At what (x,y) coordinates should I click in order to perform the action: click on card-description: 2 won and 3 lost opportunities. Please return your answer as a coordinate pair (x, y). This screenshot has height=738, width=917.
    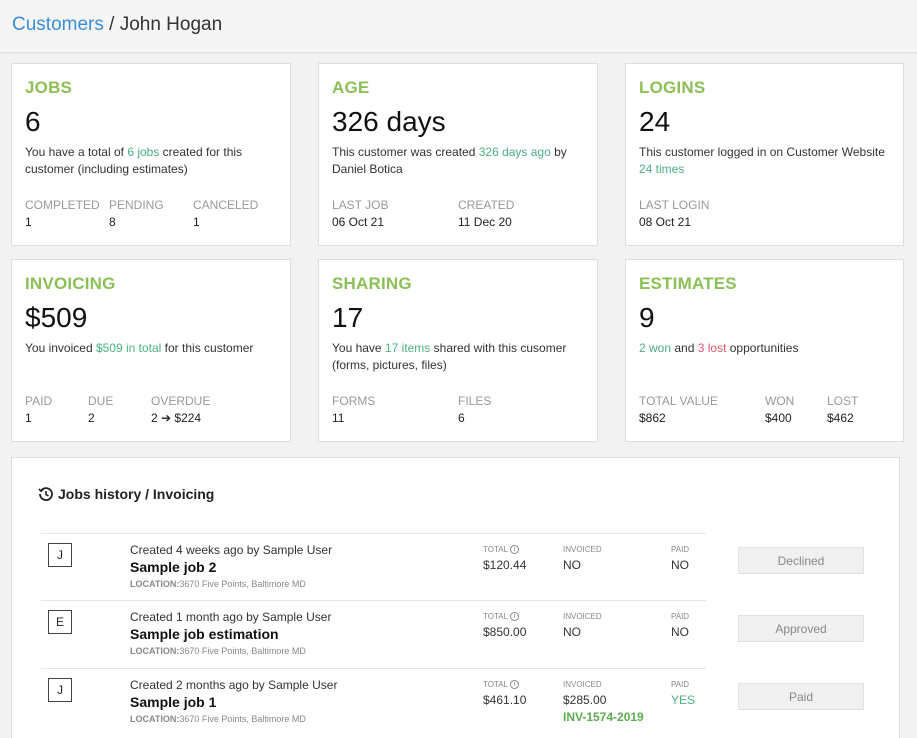
    Looking at the image, I should click on (719, 348).